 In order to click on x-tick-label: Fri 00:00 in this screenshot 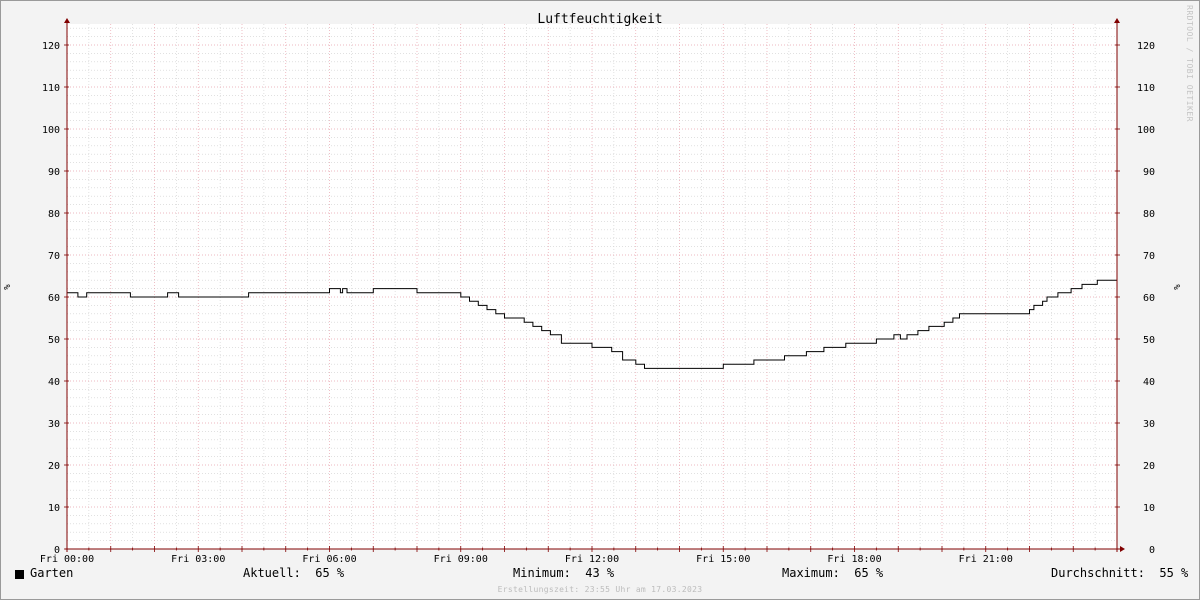, I will do `click(67, 559)`.